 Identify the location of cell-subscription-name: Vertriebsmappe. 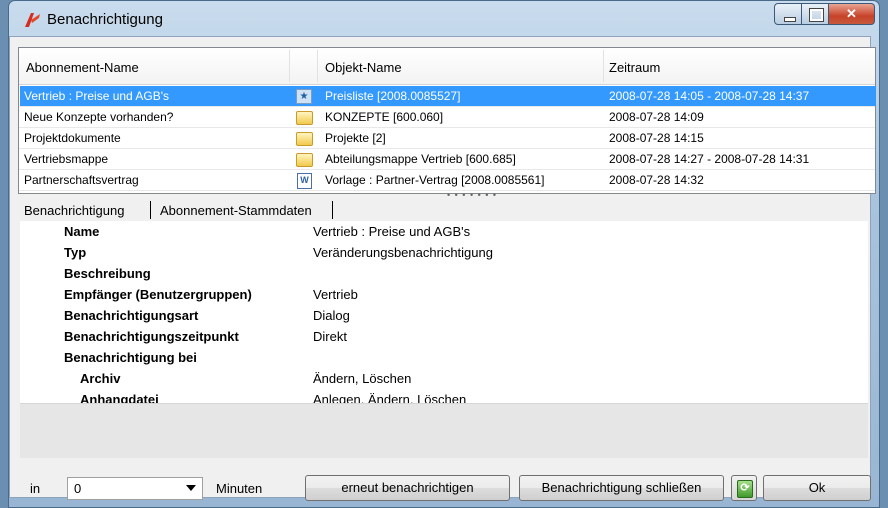
(66, 159).